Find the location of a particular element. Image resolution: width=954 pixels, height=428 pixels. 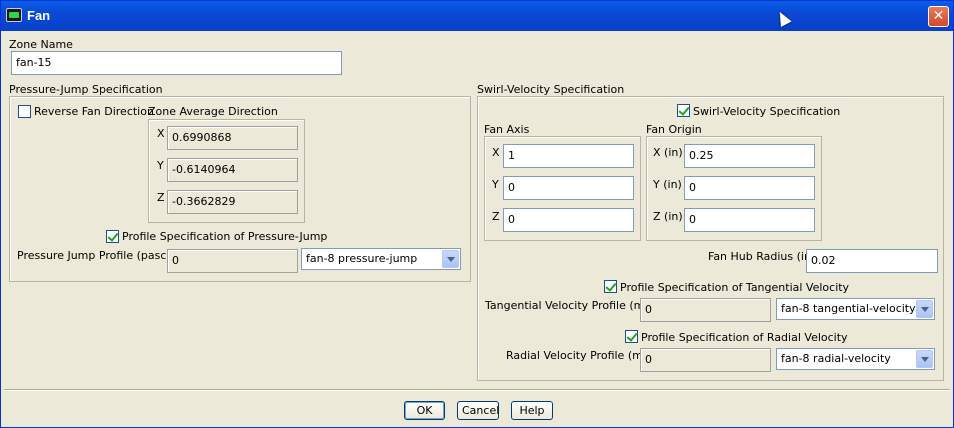

fan-origin-label: Fan Origin is located at coordinates (674, 129).